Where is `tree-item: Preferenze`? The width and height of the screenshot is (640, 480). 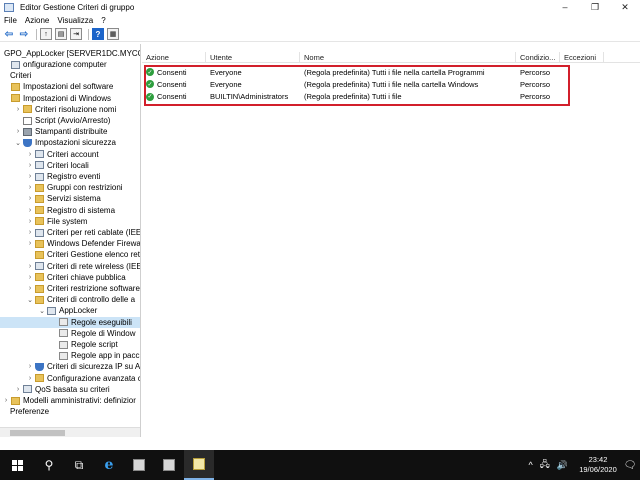
tree-item: Preferenze is located at coordinates (70, 411).